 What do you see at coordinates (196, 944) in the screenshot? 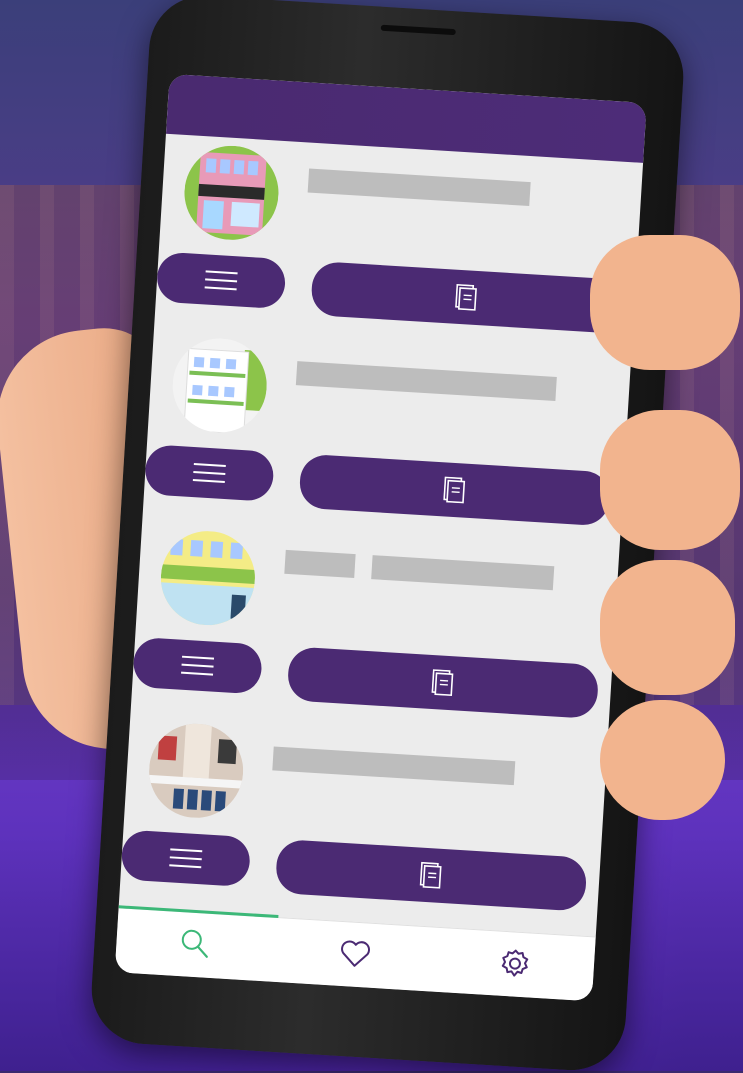
I see `search-icon` at bounding box center [196, 944].